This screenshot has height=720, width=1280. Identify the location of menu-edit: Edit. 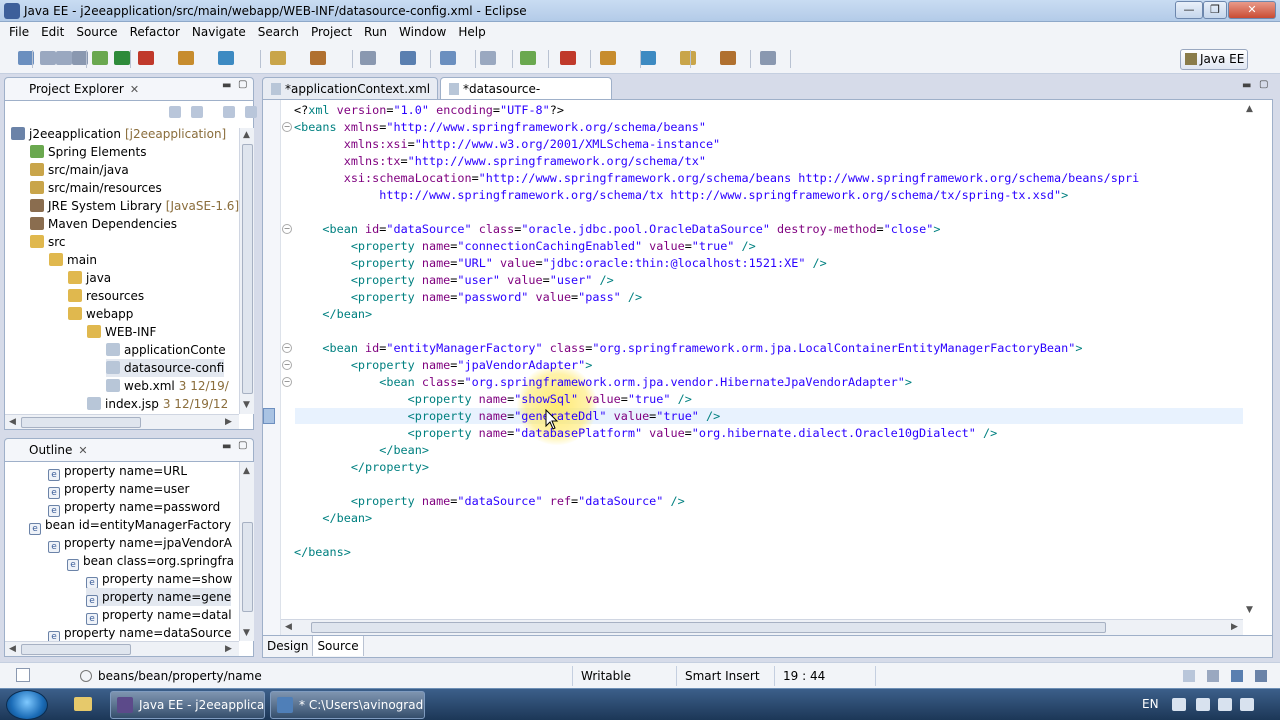
(52, 32).